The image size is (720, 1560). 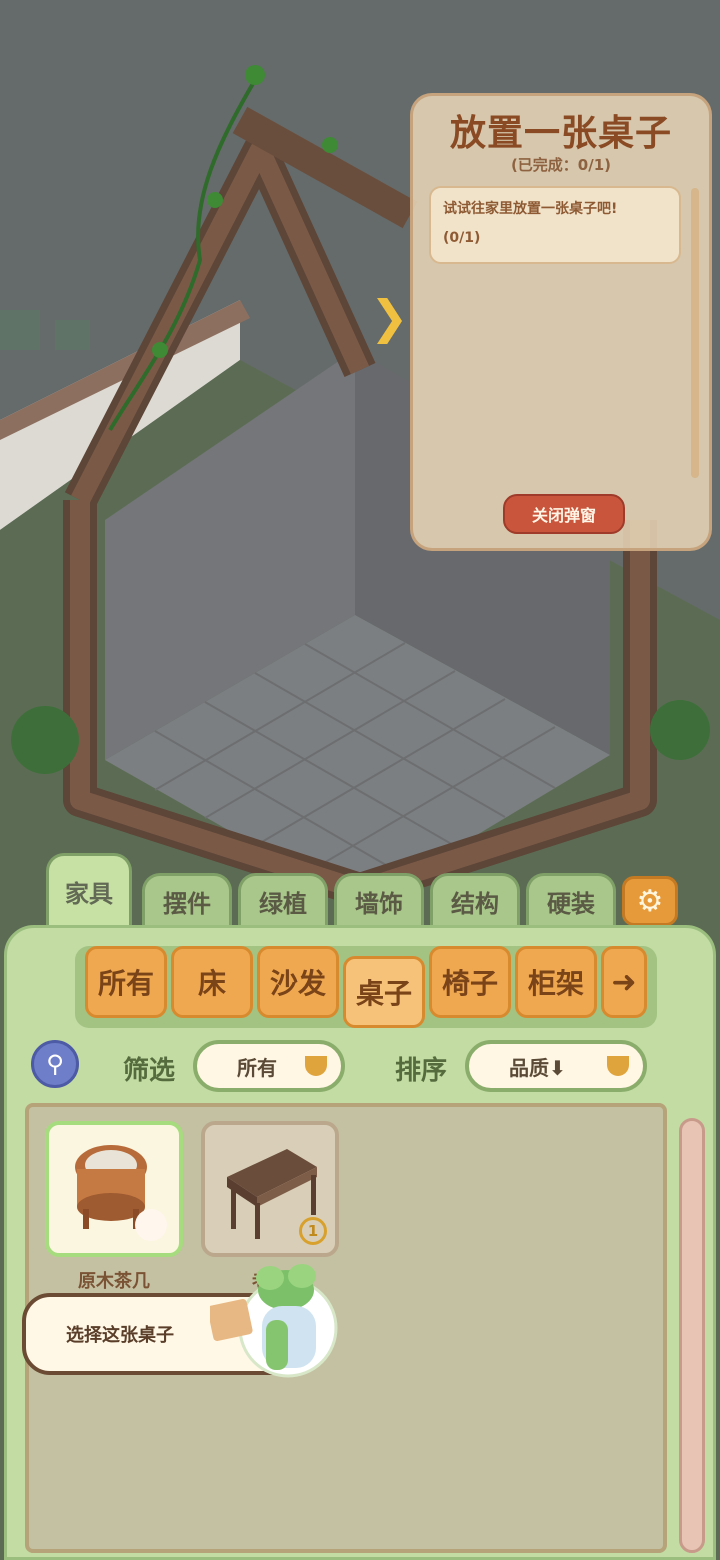 I want to click on subcat-chair: 椅子, so click(x=470, y=982).